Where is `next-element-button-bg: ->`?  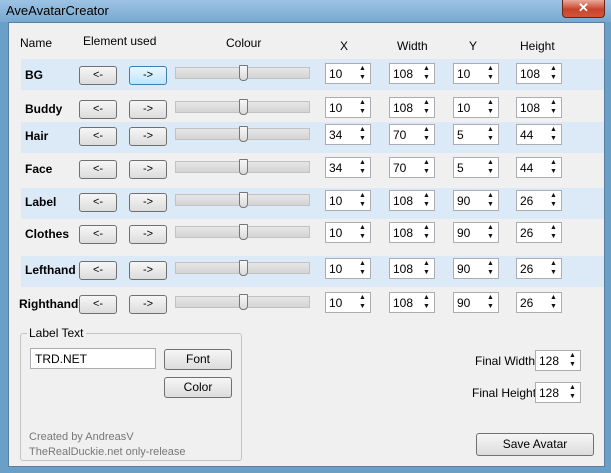
next-element-button-bg: -> is located at coordinates (148, 75).